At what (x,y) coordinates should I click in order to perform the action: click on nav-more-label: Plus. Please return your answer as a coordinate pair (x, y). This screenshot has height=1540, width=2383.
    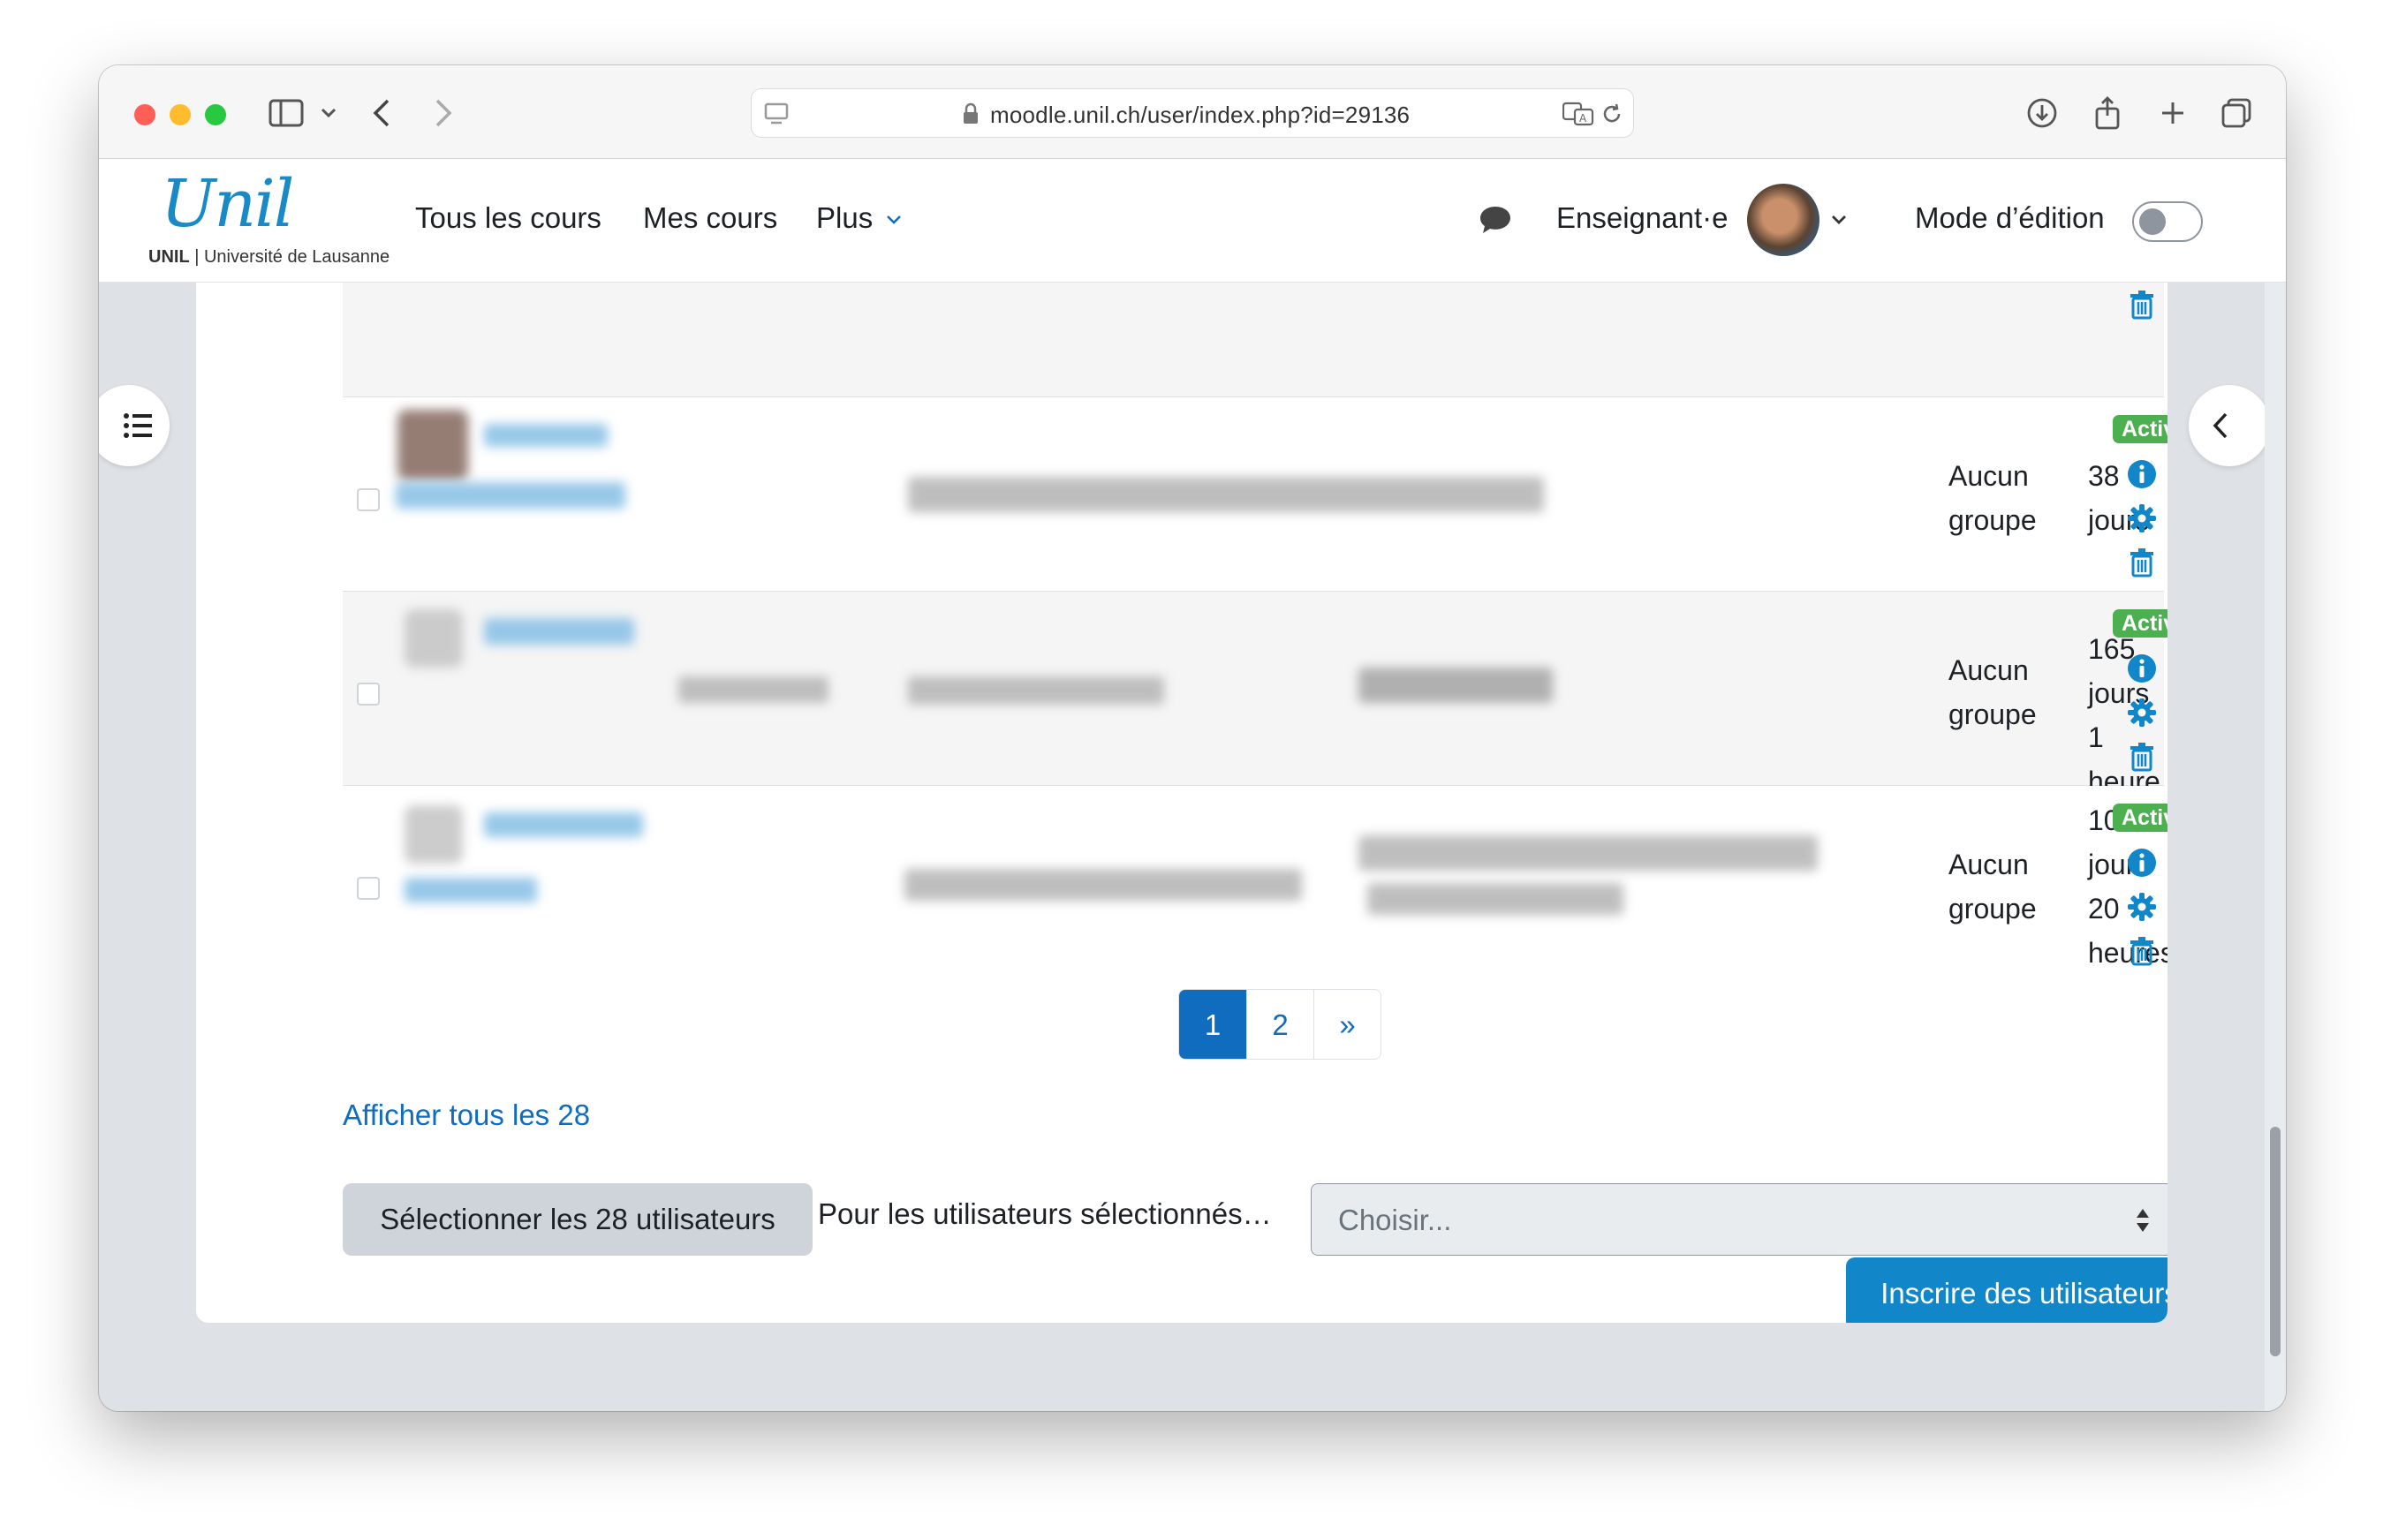
    Looking at the image, I should click on (845, 217).